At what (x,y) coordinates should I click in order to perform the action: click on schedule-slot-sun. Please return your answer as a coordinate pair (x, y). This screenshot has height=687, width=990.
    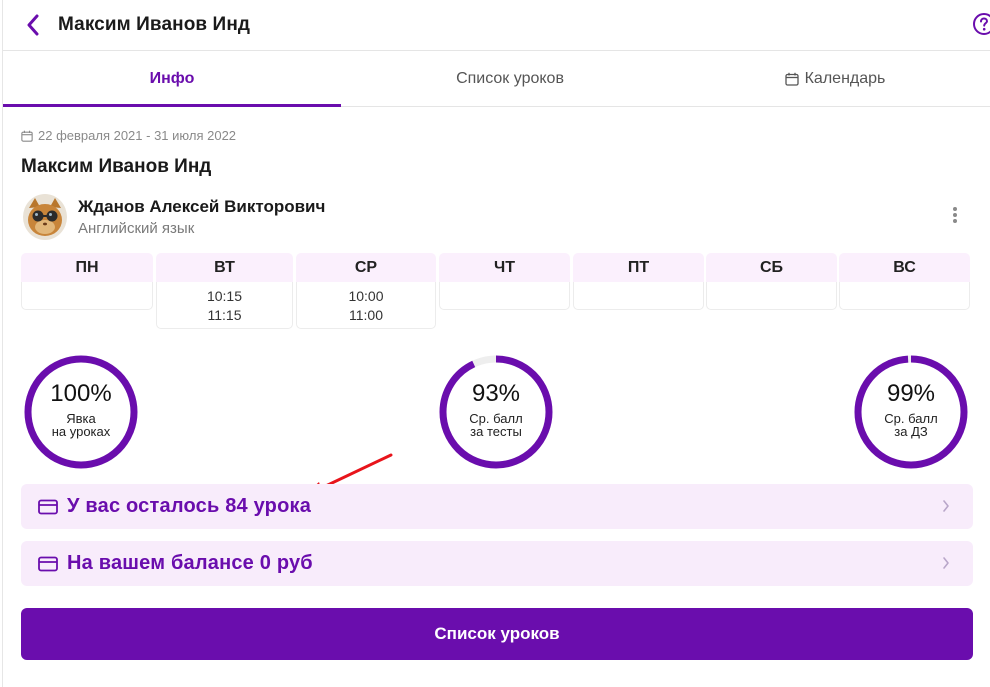
    Looking at the image, I should click on (904, 296).